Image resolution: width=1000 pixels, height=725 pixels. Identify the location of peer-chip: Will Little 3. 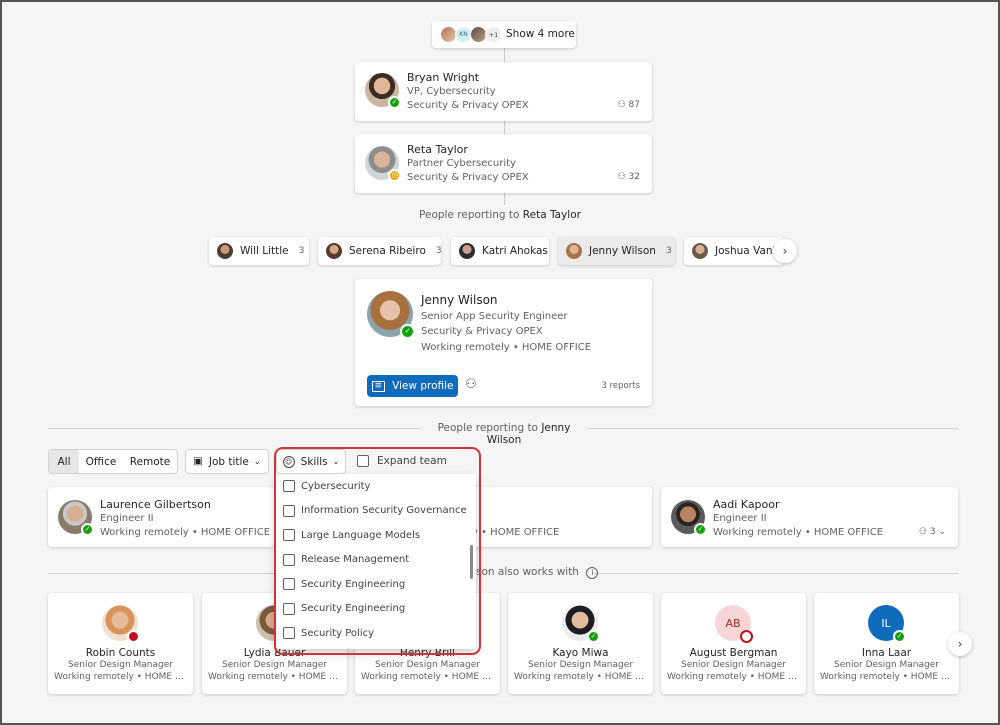
(259, 251).